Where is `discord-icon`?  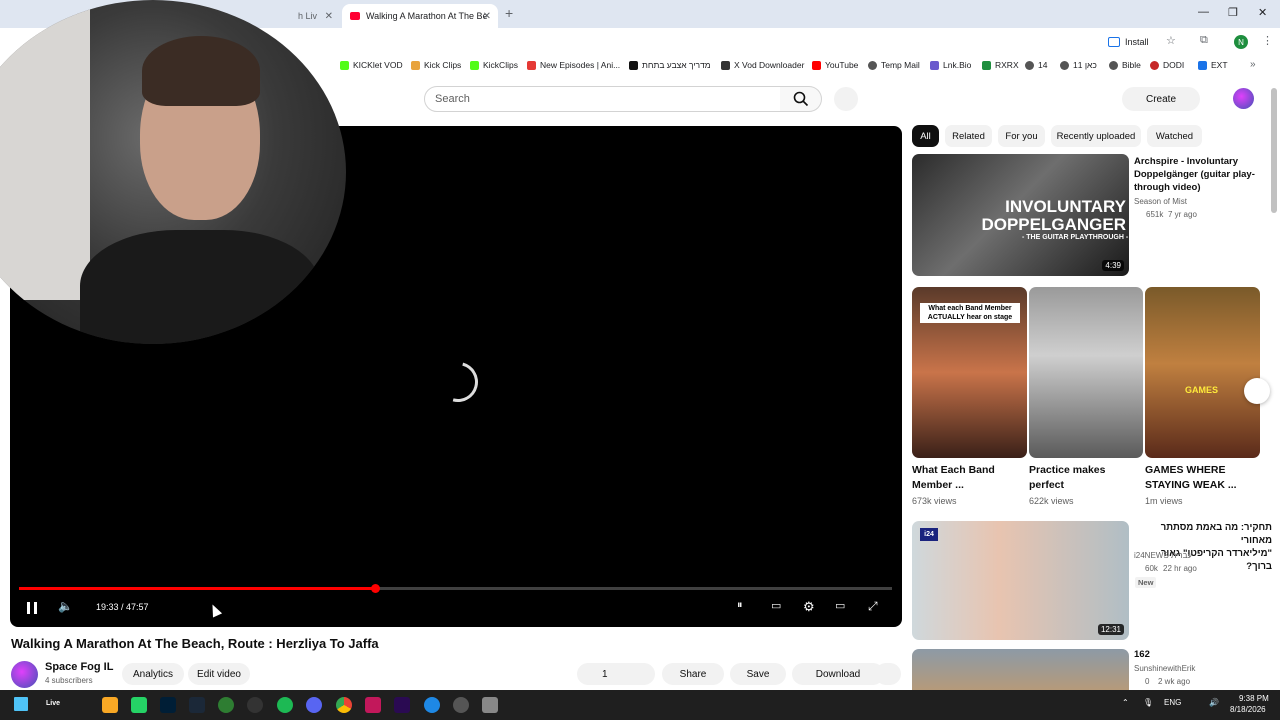
discord-icon is located at coordinates (314, 705).